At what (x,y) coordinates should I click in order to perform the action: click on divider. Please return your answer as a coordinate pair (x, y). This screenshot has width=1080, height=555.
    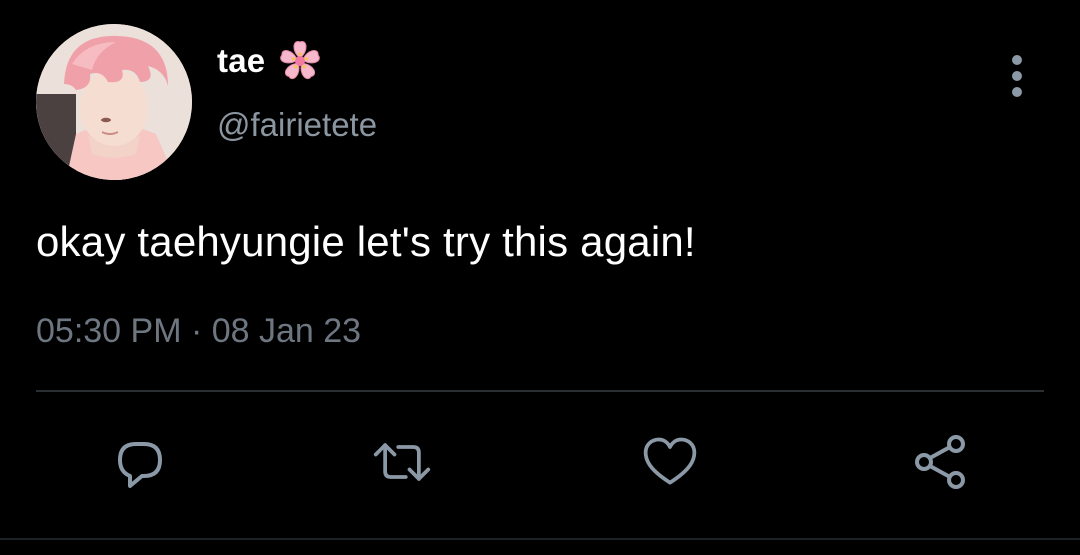
    Looking at the image, I should click on (540, 391).